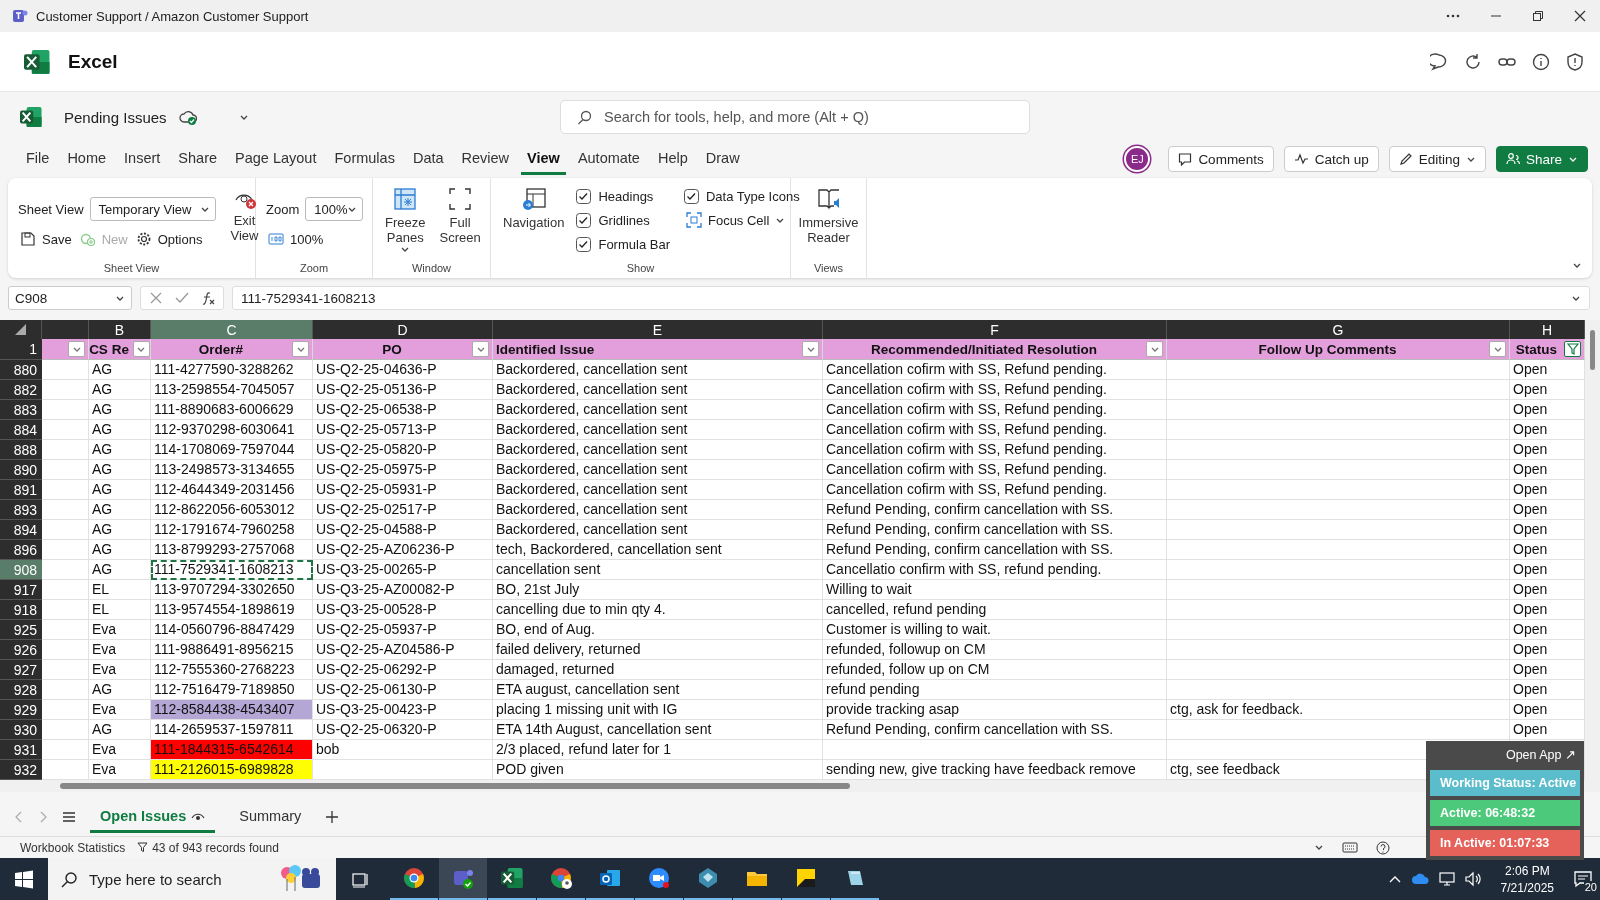 The image size is (1600, 900). Describe the element at coordinates (232, 390) in the screenshot. I see `table-cell: 113-2598554-7045057` at that location.